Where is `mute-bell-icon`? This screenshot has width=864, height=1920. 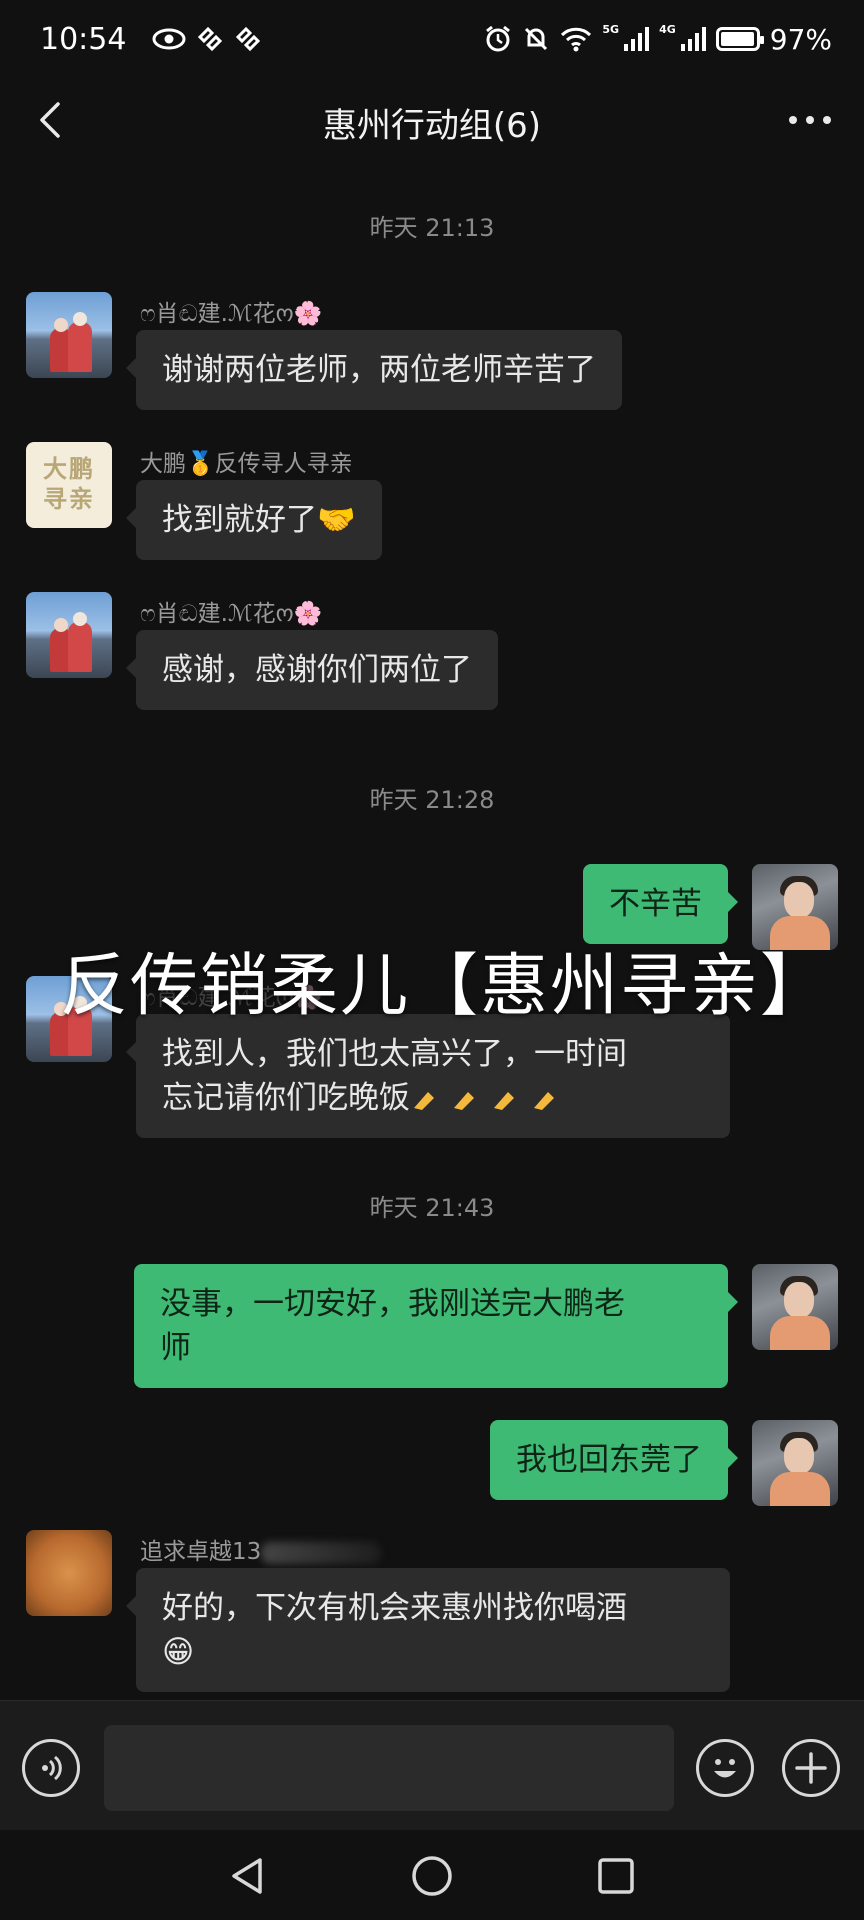 mute-bell-icon is located at coordinates (536, 39).